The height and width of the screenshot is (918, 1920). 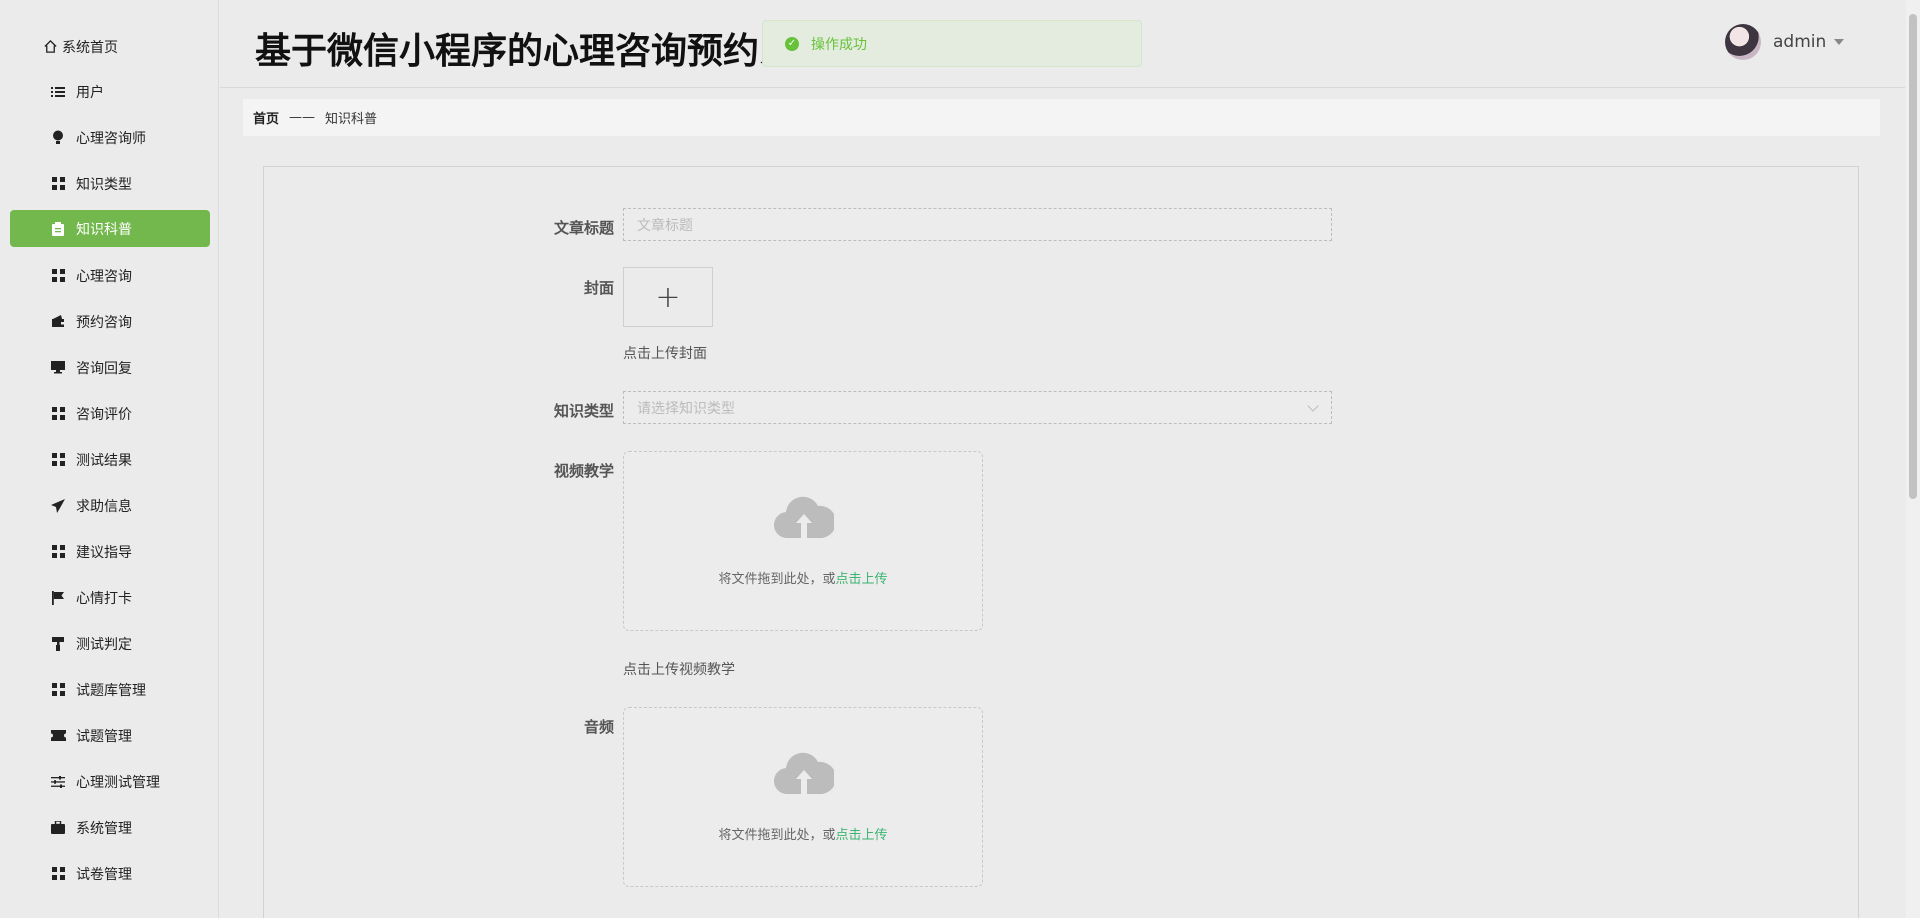 I want to click on top-header: 基于微信小程序的心理咨询预约系统 ✓ 操作成功 admin, so click(x=1062, y=44).